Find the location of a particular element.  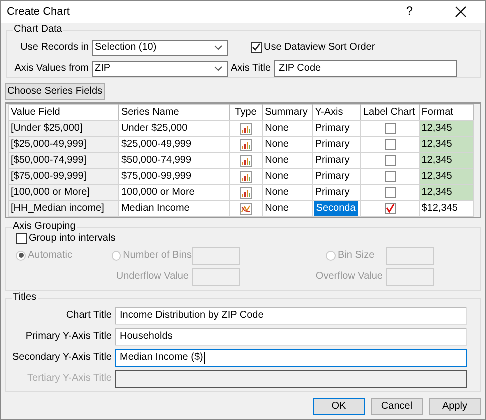

column-header: Y-Axis is located at coordinates (336, 112).